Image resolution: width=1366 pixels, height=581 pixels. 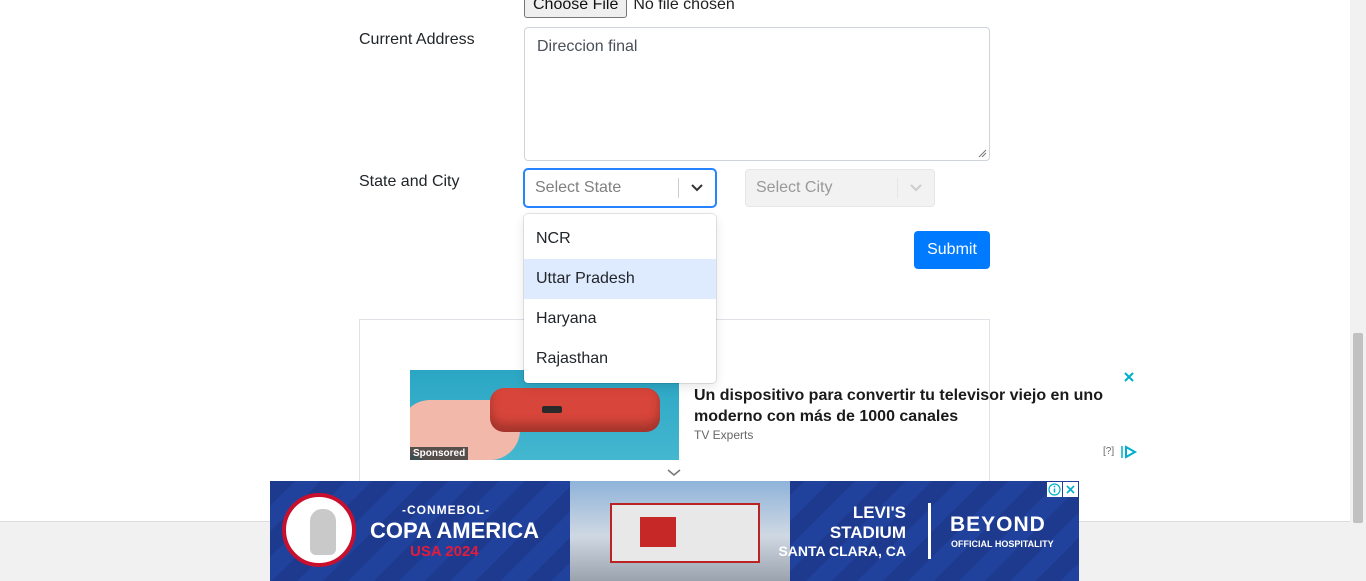 I want to click on banner-stadium: STADIUM, so click(x=867, y=532).